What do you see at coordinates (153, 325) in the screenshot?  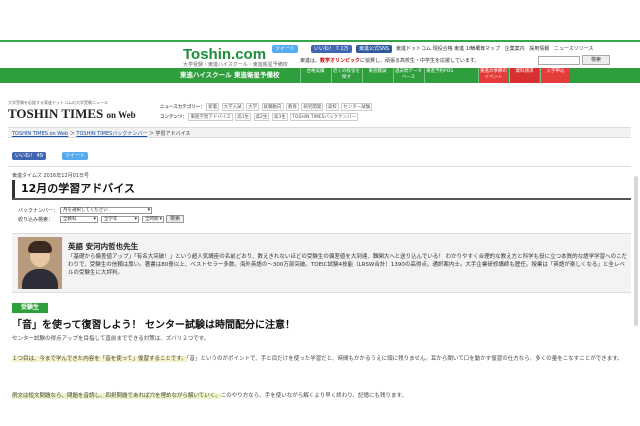 I see `article-heading: 「音」を使って復習しよう！ センター試験は時間配分に注意！` at bounding box center [153, 325].